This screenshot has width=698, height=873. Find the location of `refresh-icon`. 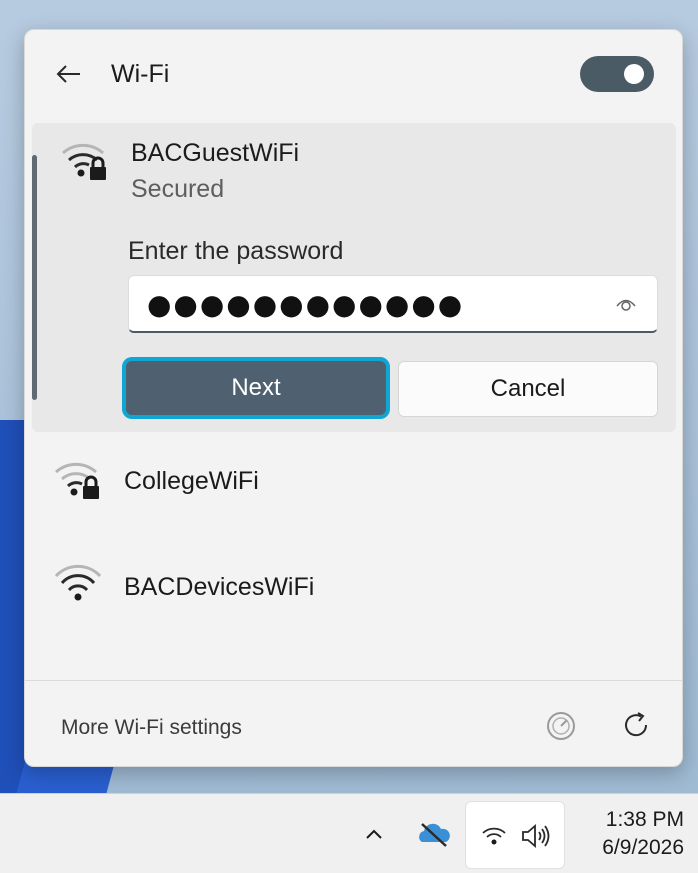

refresh-icon is located at coordinates (636, 725).